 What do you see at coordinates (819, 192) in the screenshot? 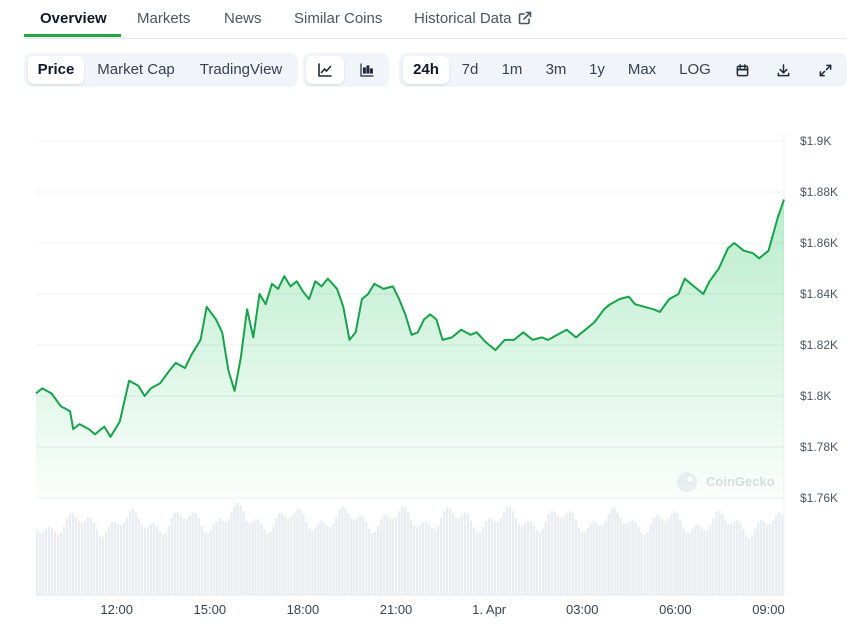
I see `y-tick-label: $1.88K` at bounding box center [819, 192].